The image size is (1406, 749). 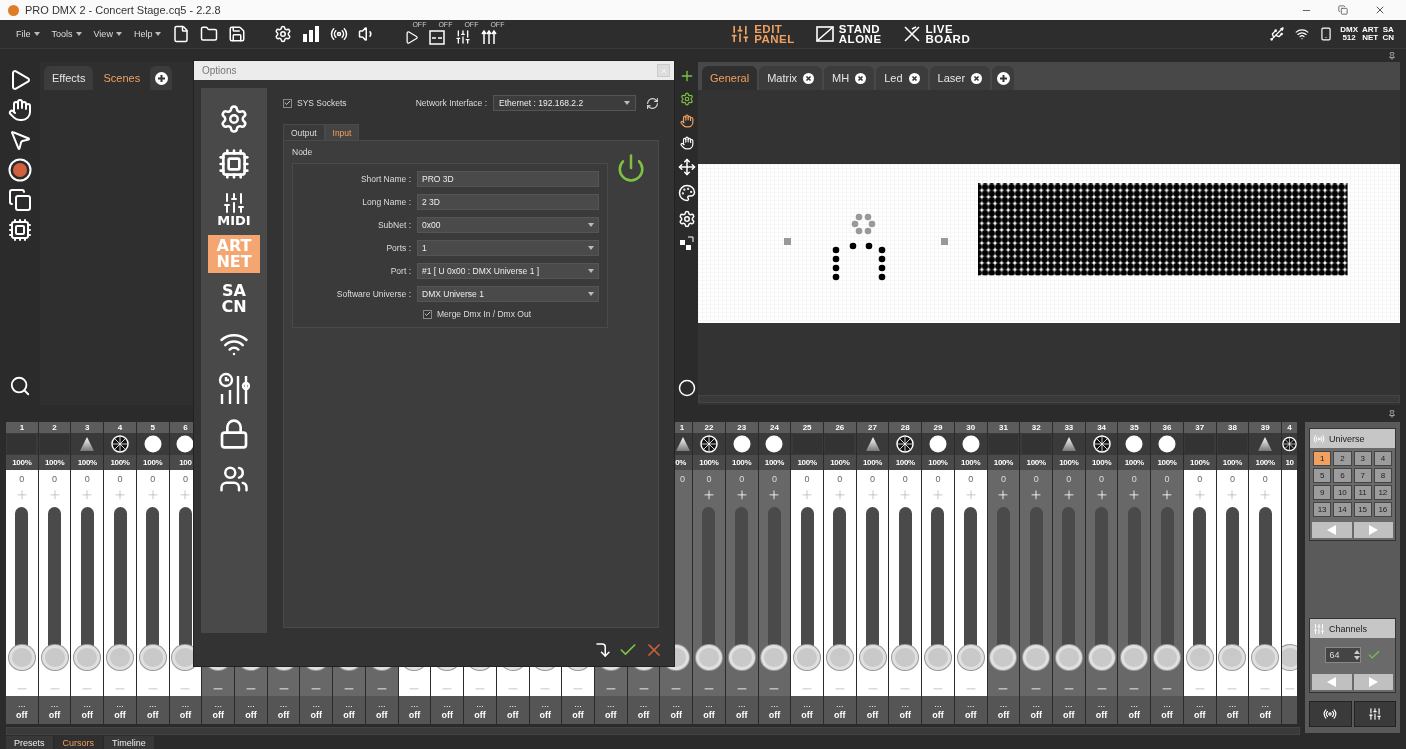 What do you see at coordinates (1342, 492) in the screenshot?
I see `universe-button: 10` at bounding box center [1342, 492].